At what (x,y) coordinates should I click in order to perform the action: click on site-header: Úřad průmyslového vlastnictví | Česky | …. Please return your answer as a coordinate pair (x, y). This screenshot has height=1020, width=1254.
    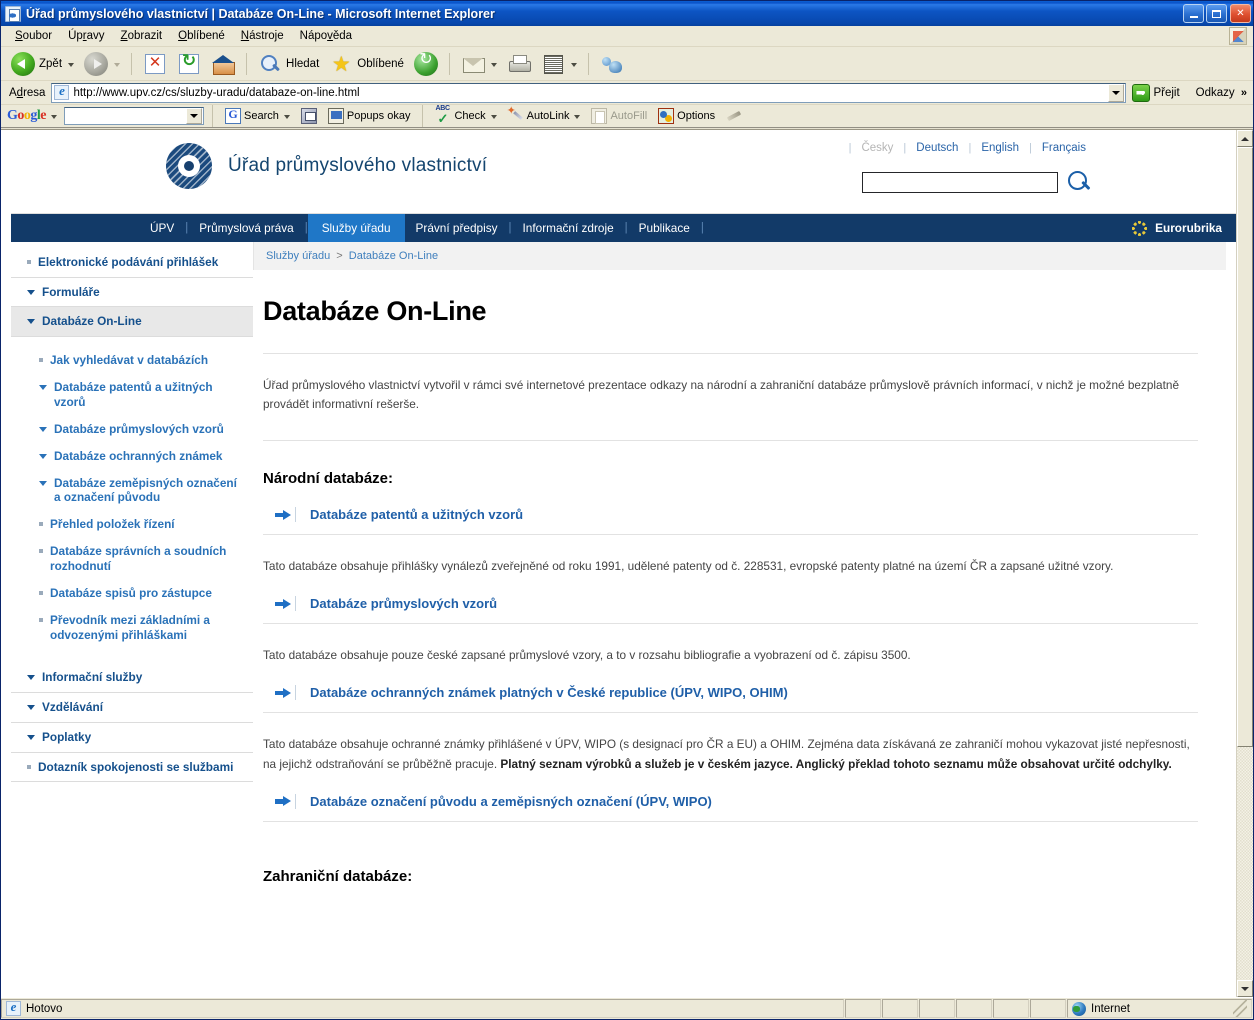
    Looking at the image, I should click on (623, 172).